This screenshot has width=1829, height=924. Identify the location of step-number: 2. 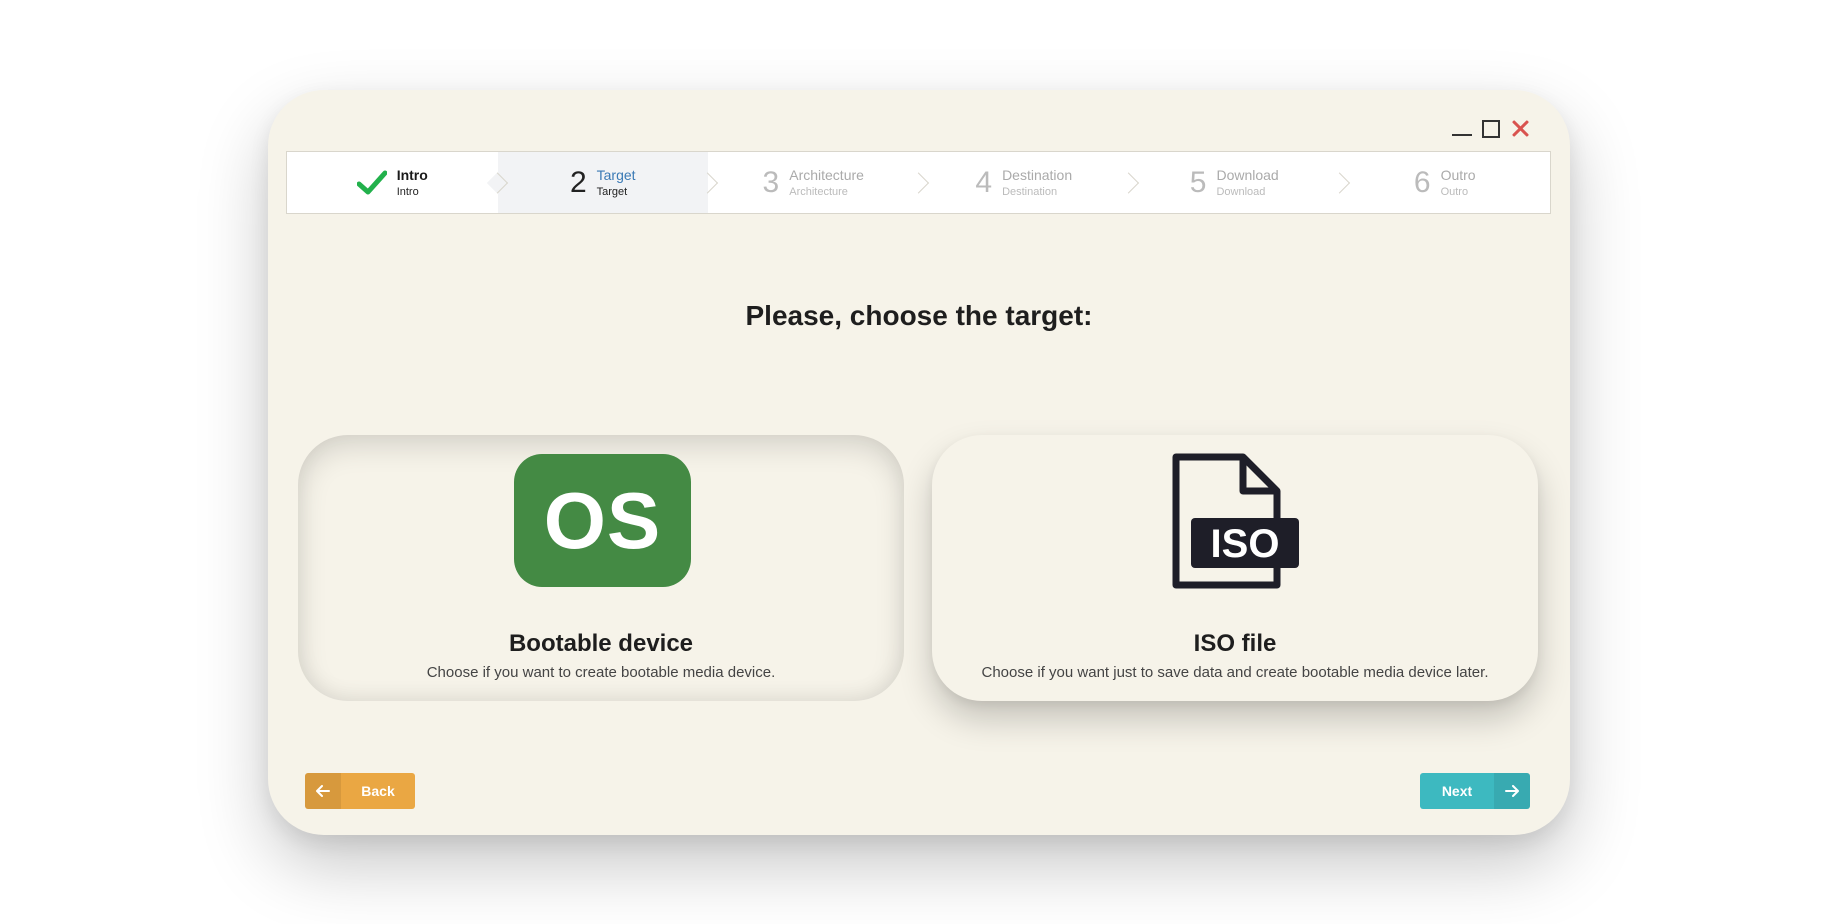
(578, 182).